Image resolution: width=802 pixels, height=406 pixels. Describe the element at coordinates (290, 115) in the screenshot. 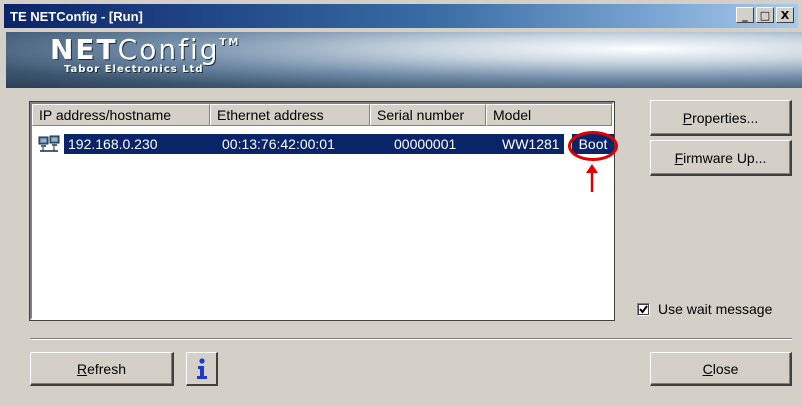

I see `column-header-ethernet: Ethernet address` at that location.